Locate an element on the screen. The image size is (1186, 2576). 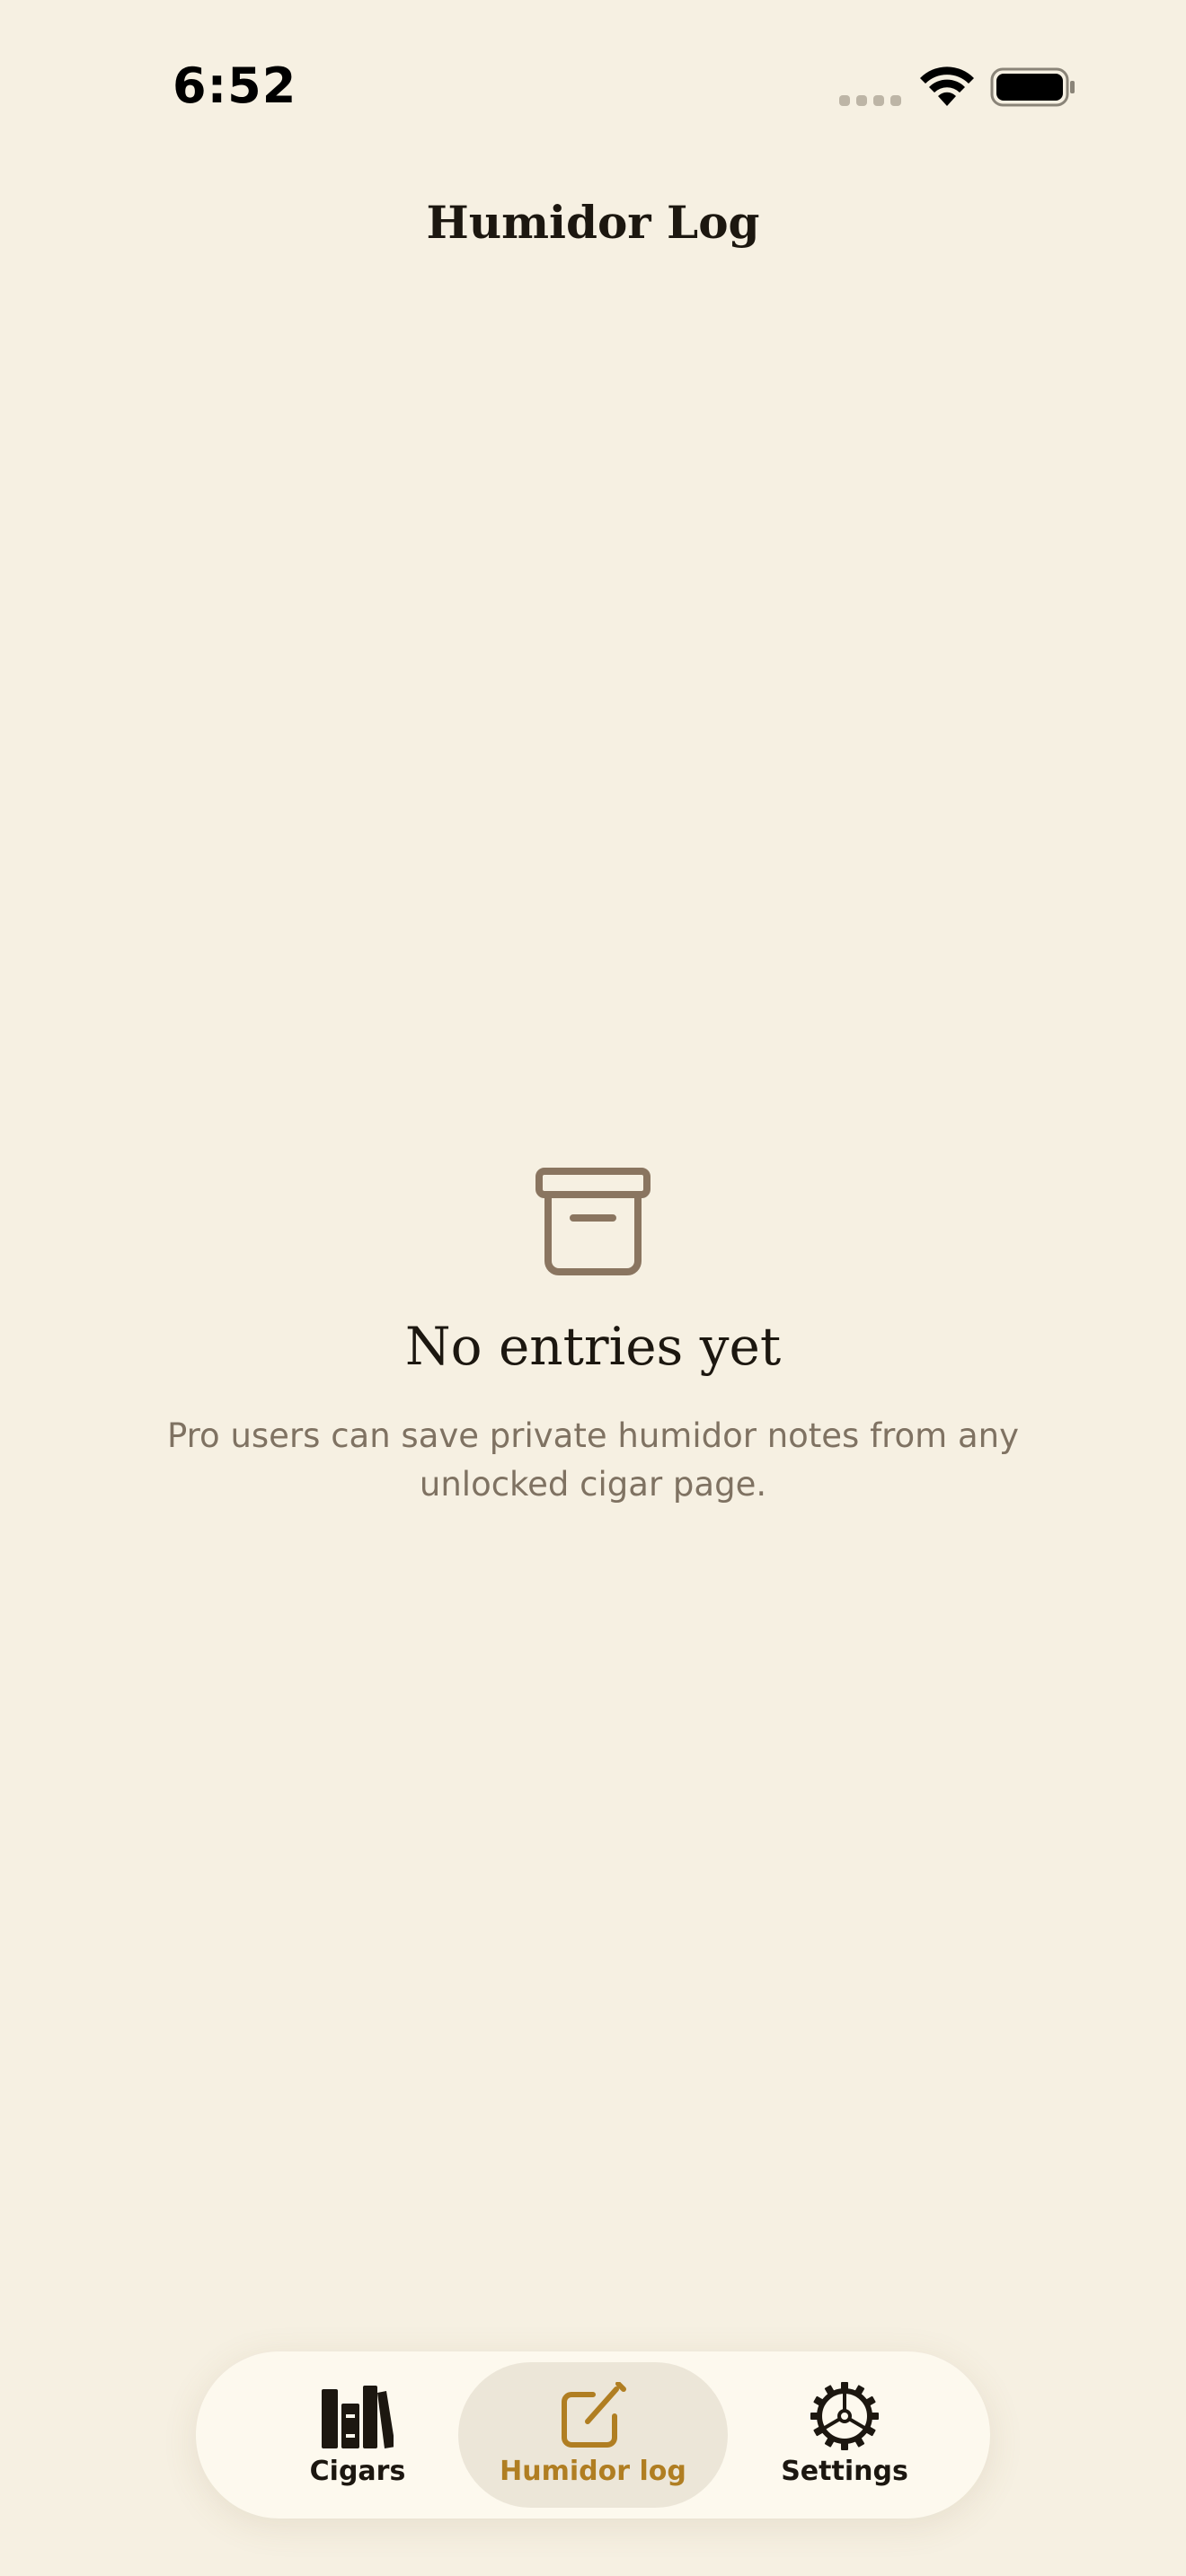
tab-label-settings: Settings is located at coordinates (844, 2471).